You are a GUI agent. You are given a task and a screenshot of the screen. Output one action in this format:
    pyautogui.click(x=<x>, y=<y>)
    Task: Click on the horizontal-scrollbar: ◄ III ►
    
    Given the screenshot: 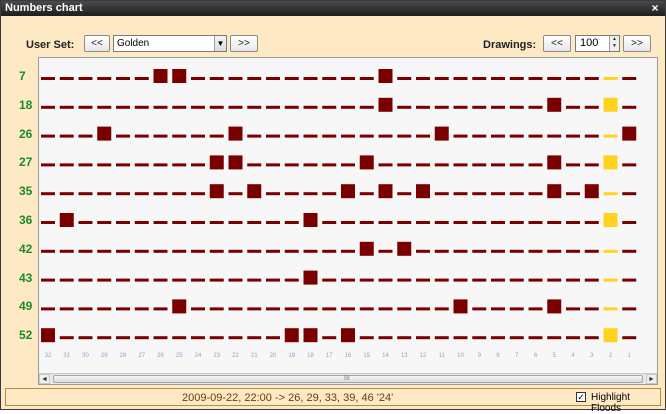 What is the action you would take?
    pyautogui.click(x=348, y=378)
    